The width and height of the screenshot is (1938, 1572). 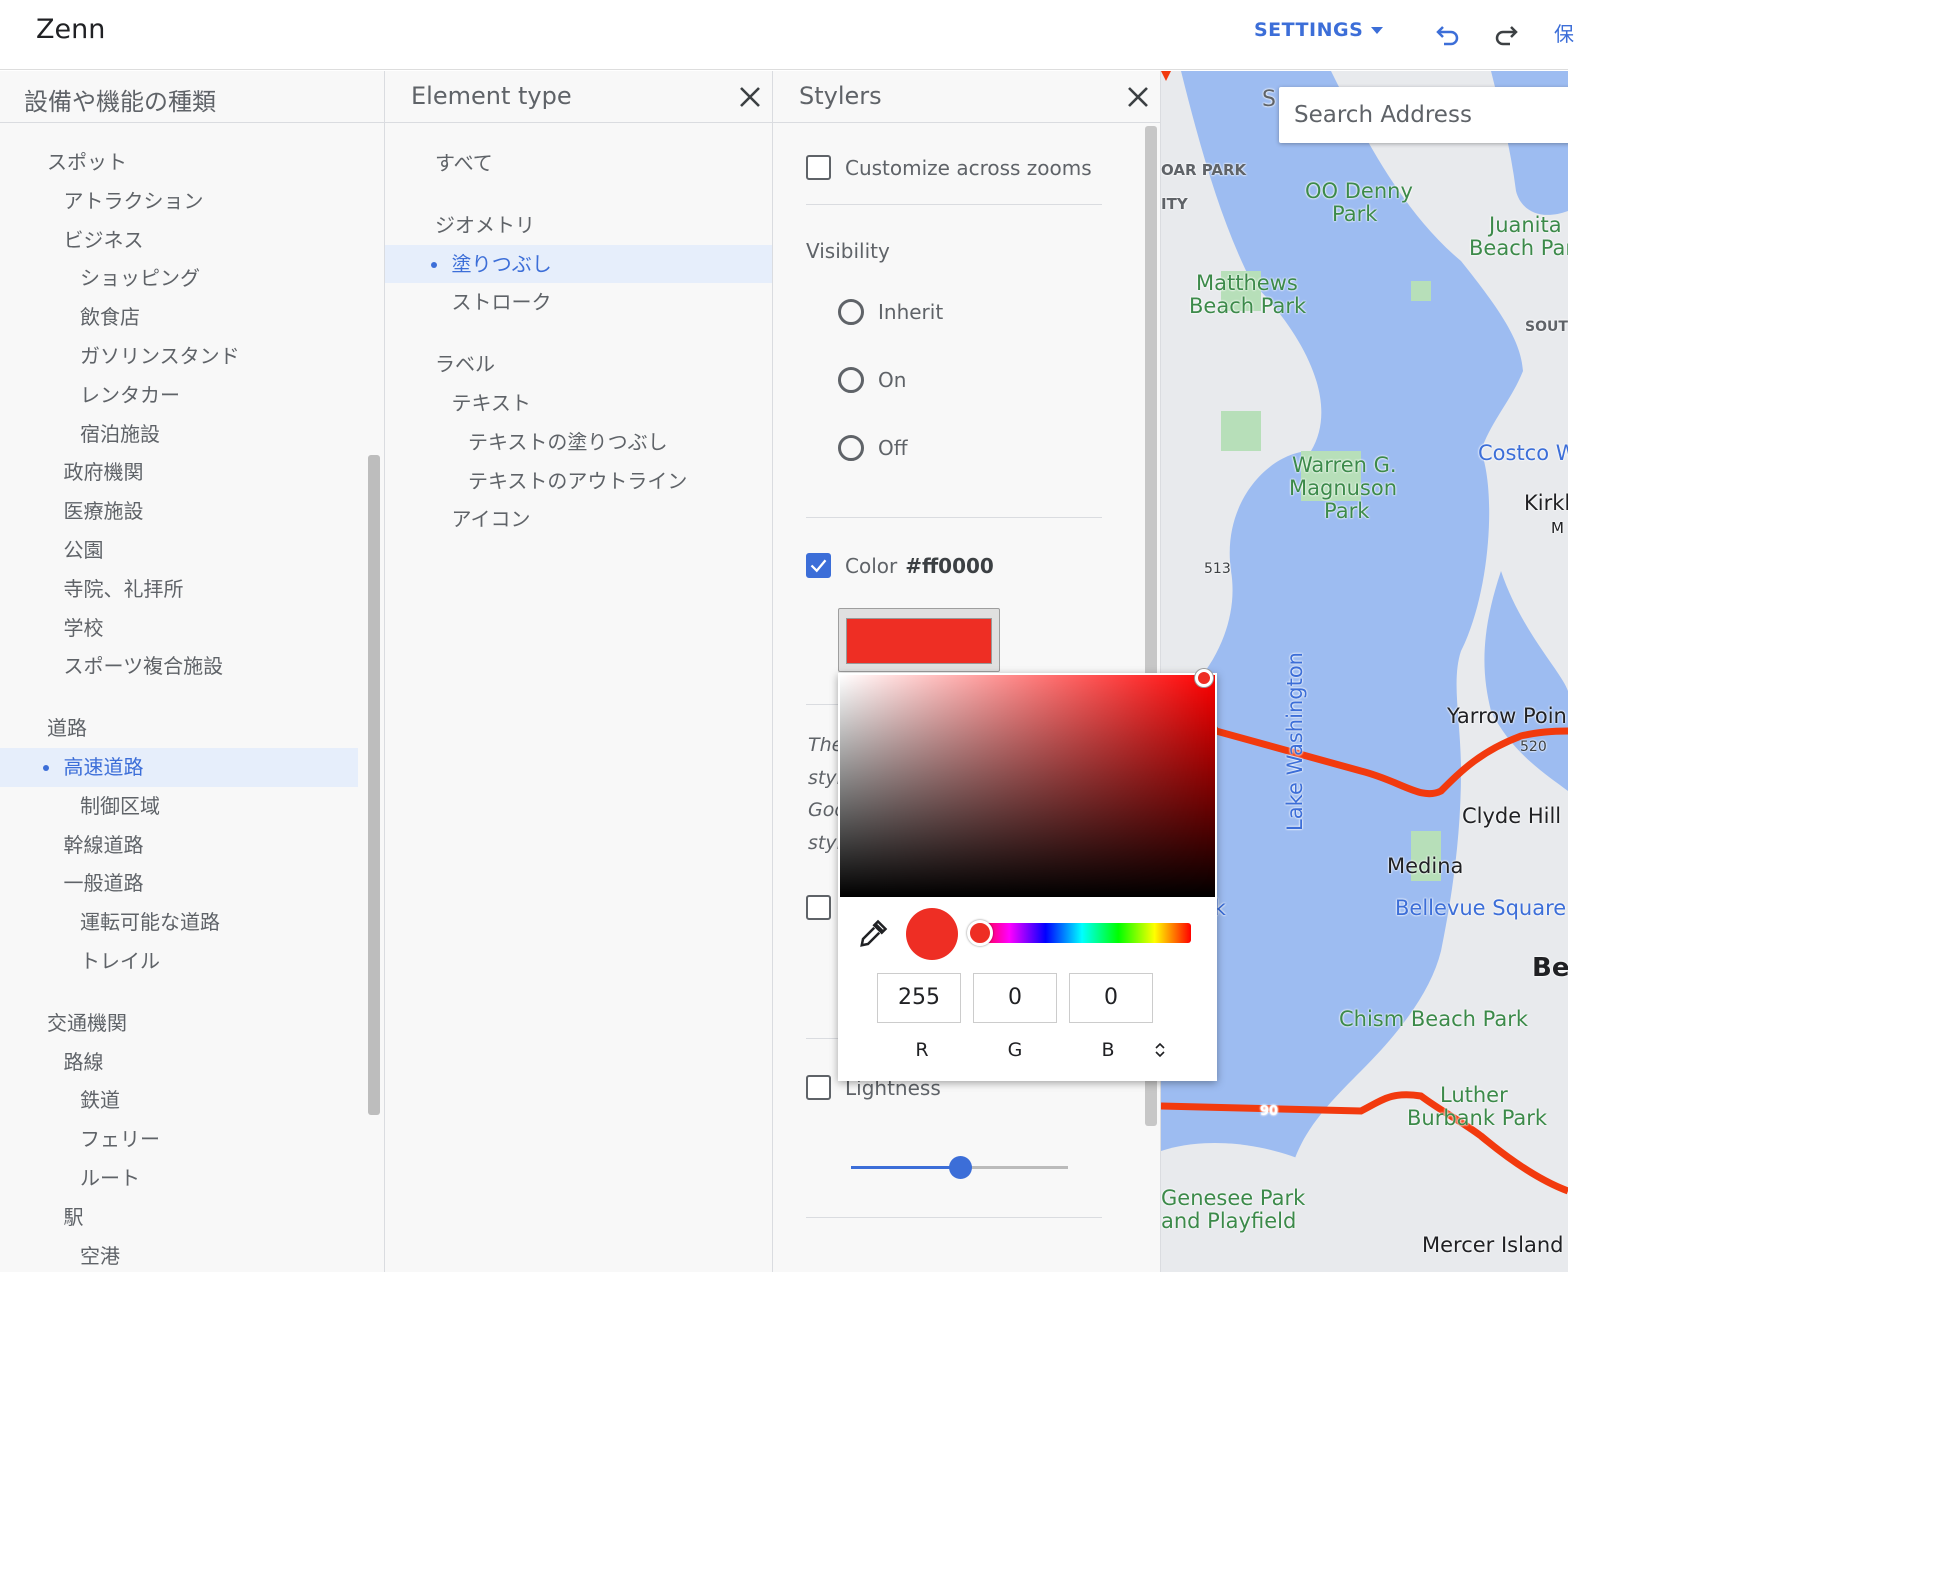 I want to click on color-row: Color #ff0000, so click(x=900, y=565).